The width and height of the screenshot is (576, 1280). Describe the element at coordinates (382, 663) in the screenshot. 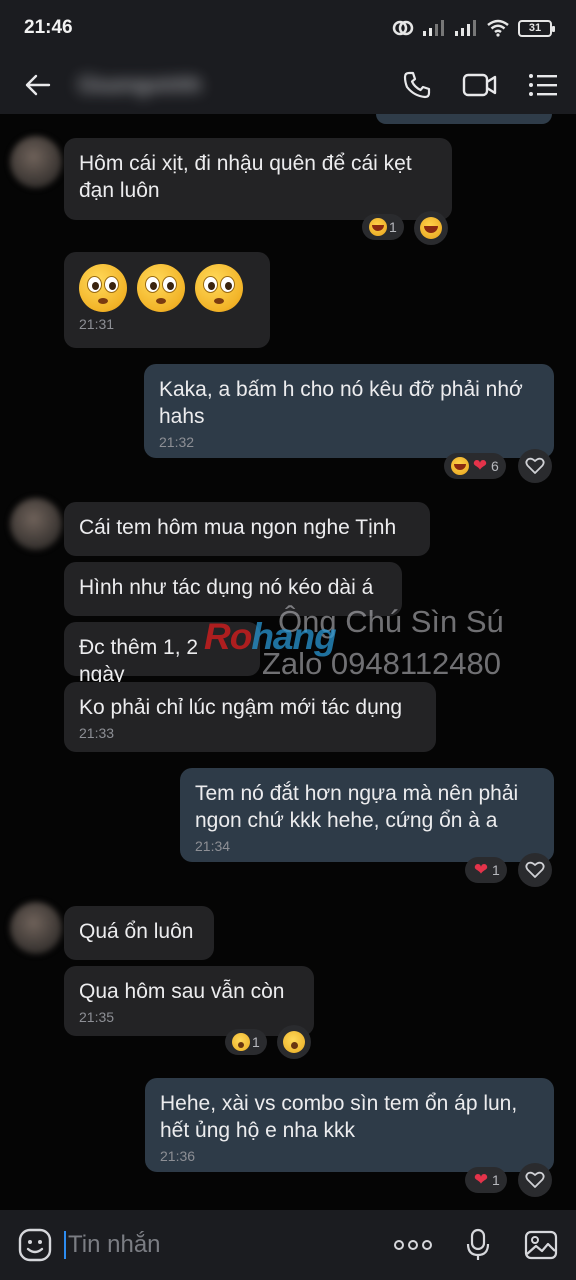

I see `watermark-zalo: Zalo 0948112480` at that location.